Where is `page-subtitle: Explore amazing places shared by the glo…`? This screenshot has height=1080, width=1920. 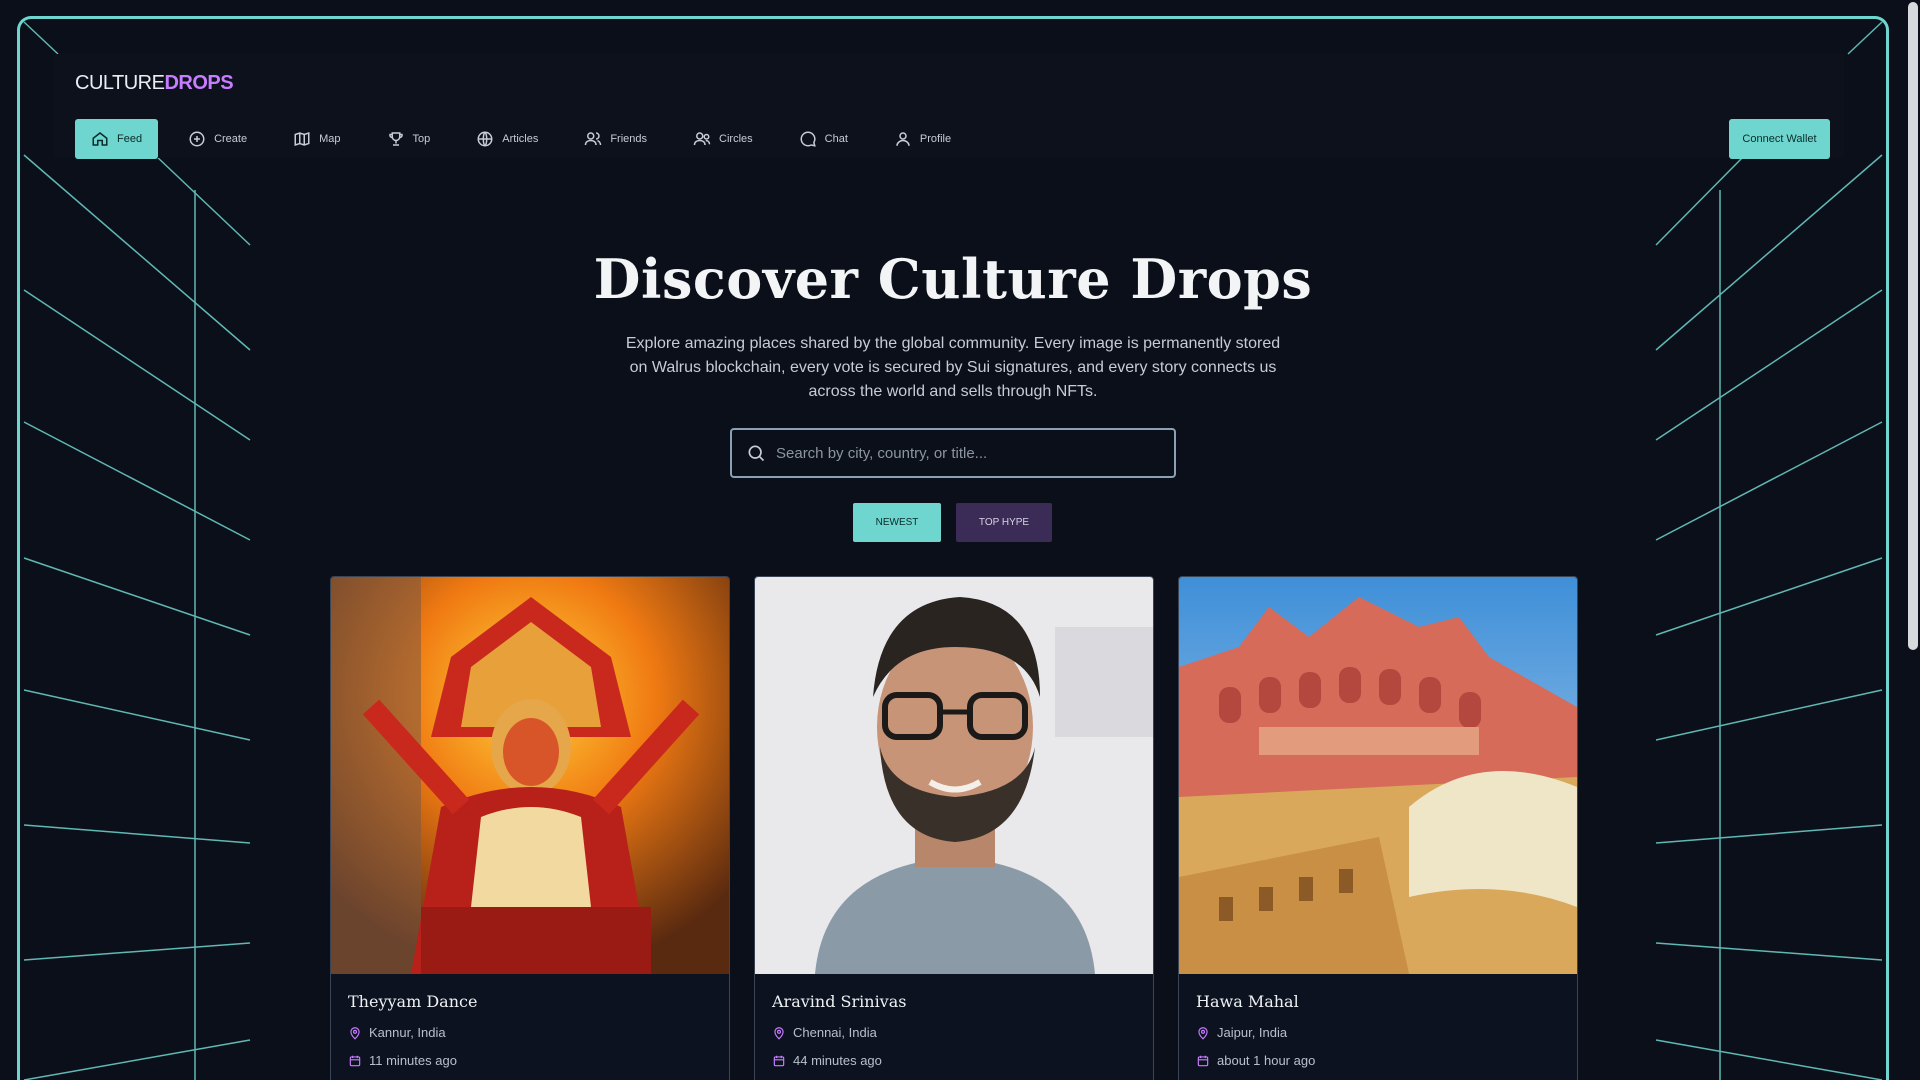
page-subtitle: Explore amazing places shared by the glo… is located at coordinates (953, 367).